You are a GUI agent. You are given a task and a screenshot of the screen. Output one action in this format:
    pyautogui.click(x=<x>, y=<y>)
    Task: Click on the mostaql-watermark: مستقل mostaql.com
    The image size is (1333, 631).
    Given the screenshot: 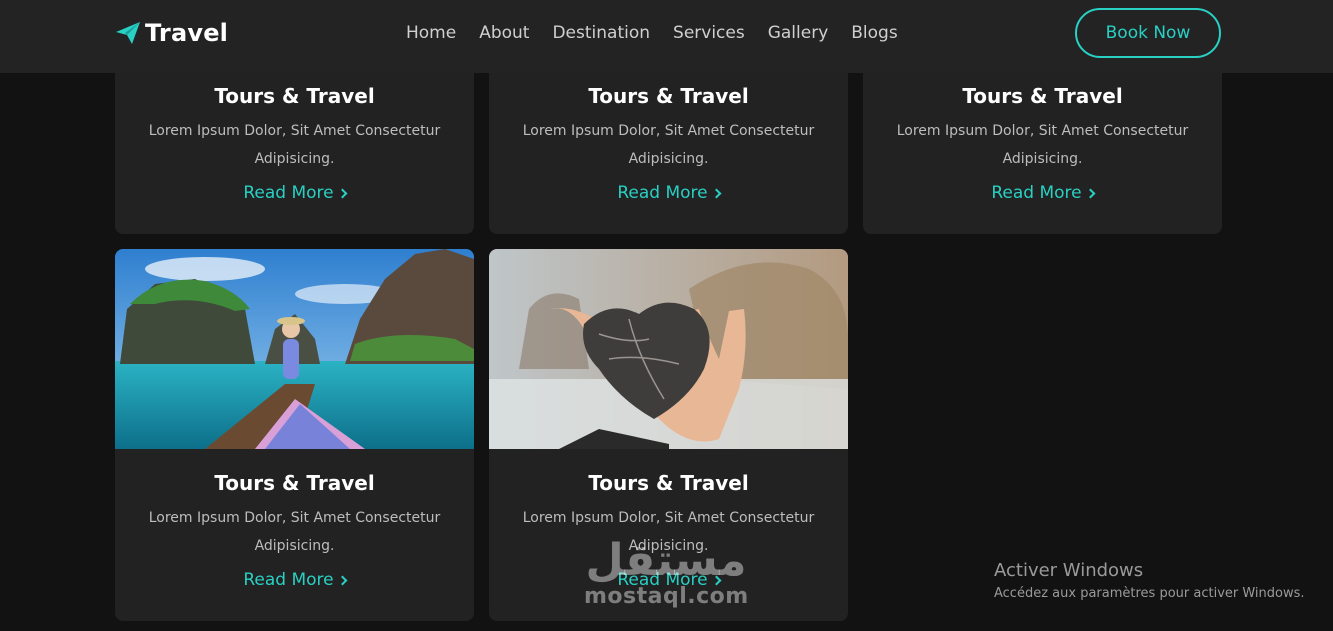 What is the action you would take?
    pyautogui.click(x=666, y=572)
    